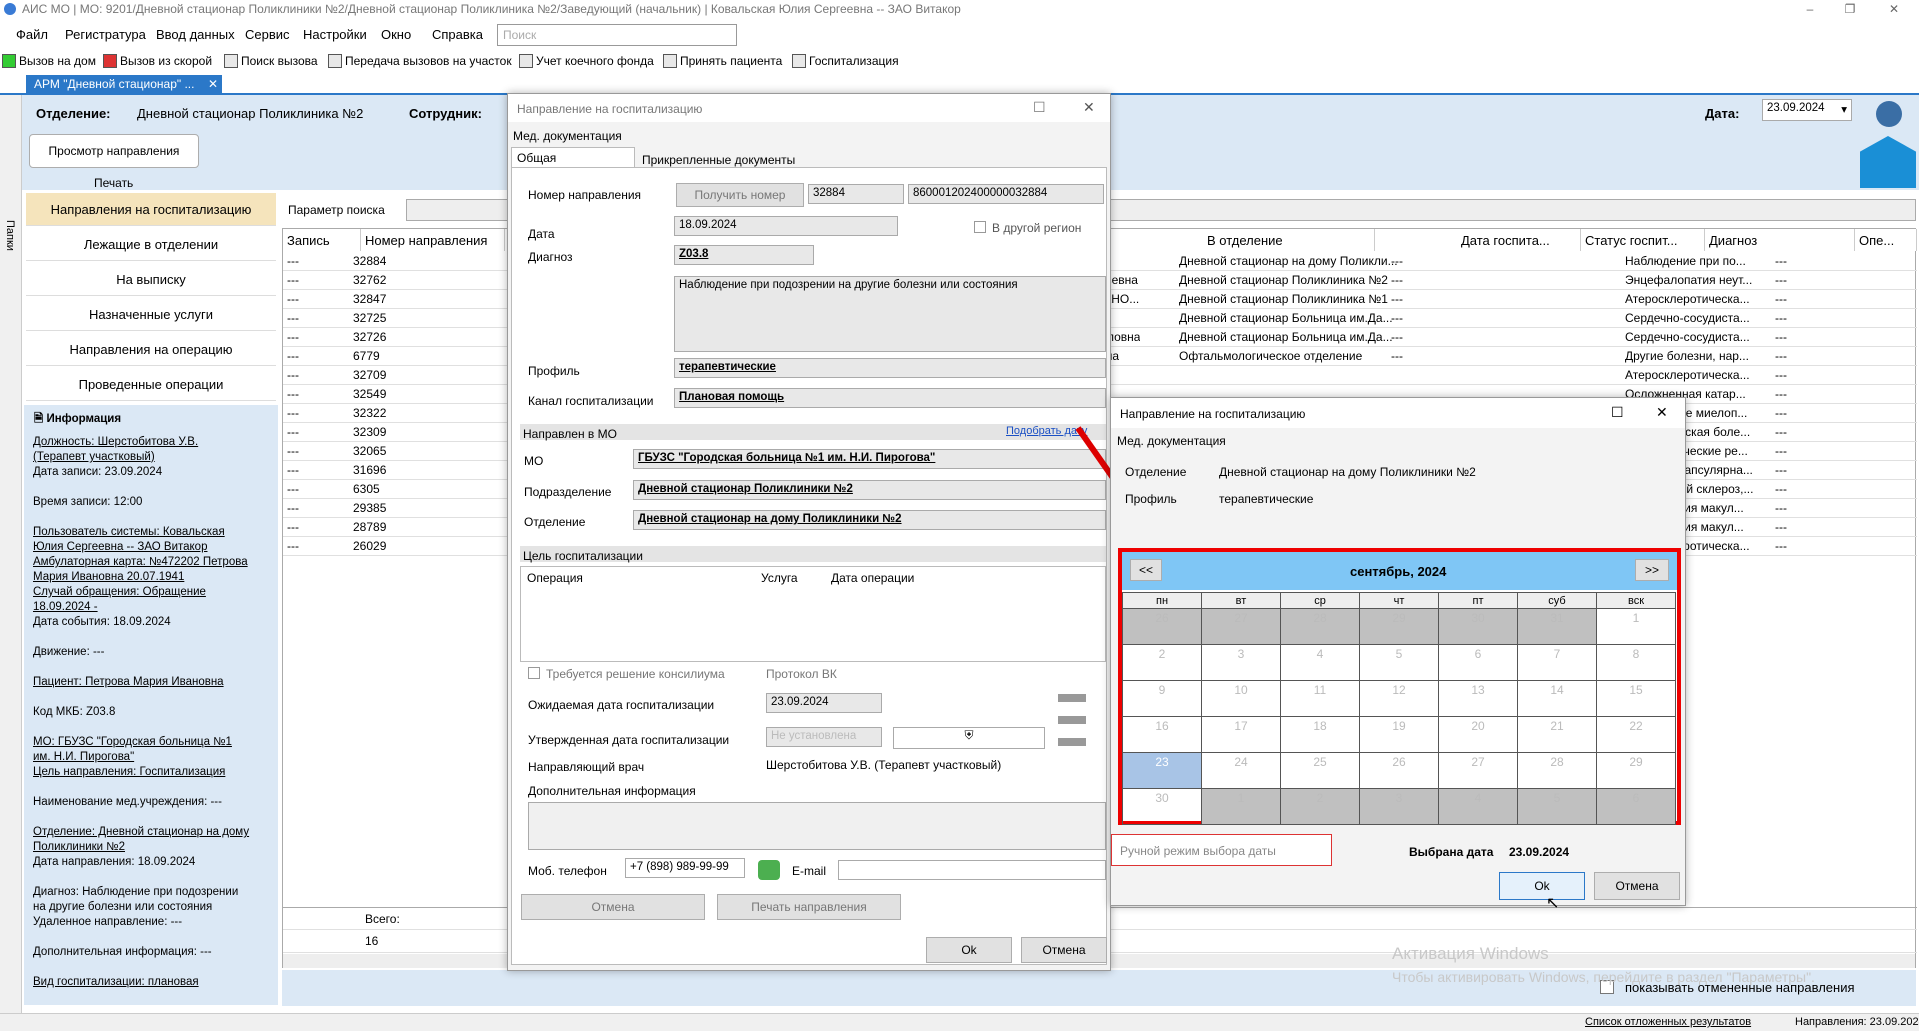 This screenshot has width=1919, height=1031. I want to click on print-referral-button: Печать направления, so click(809, 907).